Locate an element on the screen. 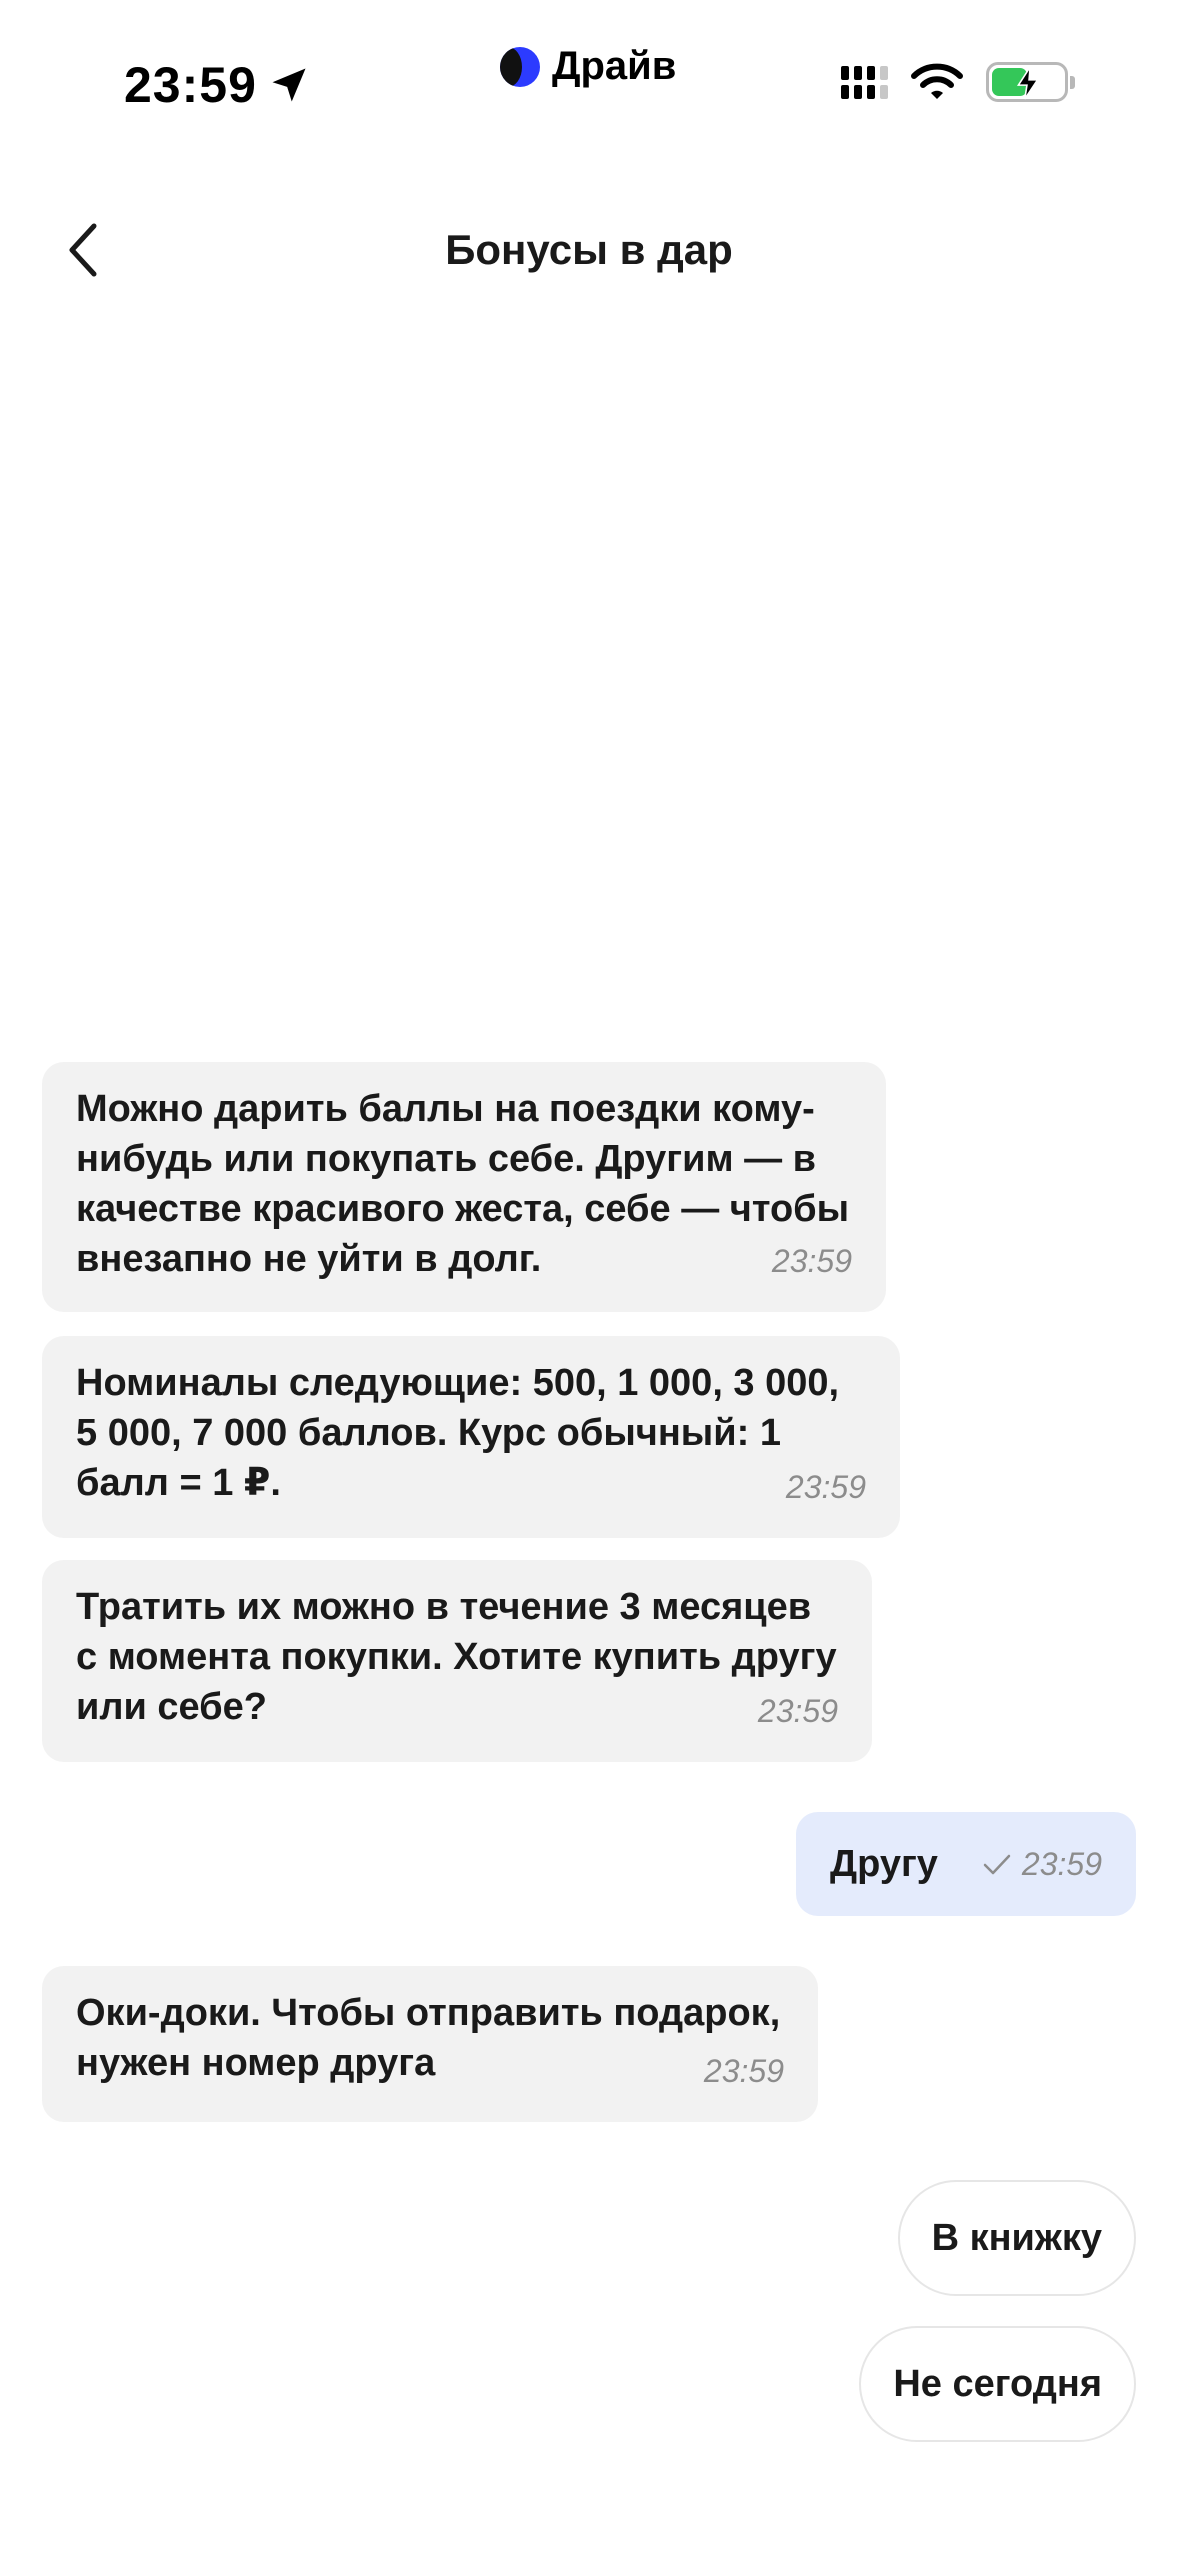 Image resolution: width=1178 pixels, height=2560 pixels. page-title: Бонусы в дар is located at coordinates (589, 249).